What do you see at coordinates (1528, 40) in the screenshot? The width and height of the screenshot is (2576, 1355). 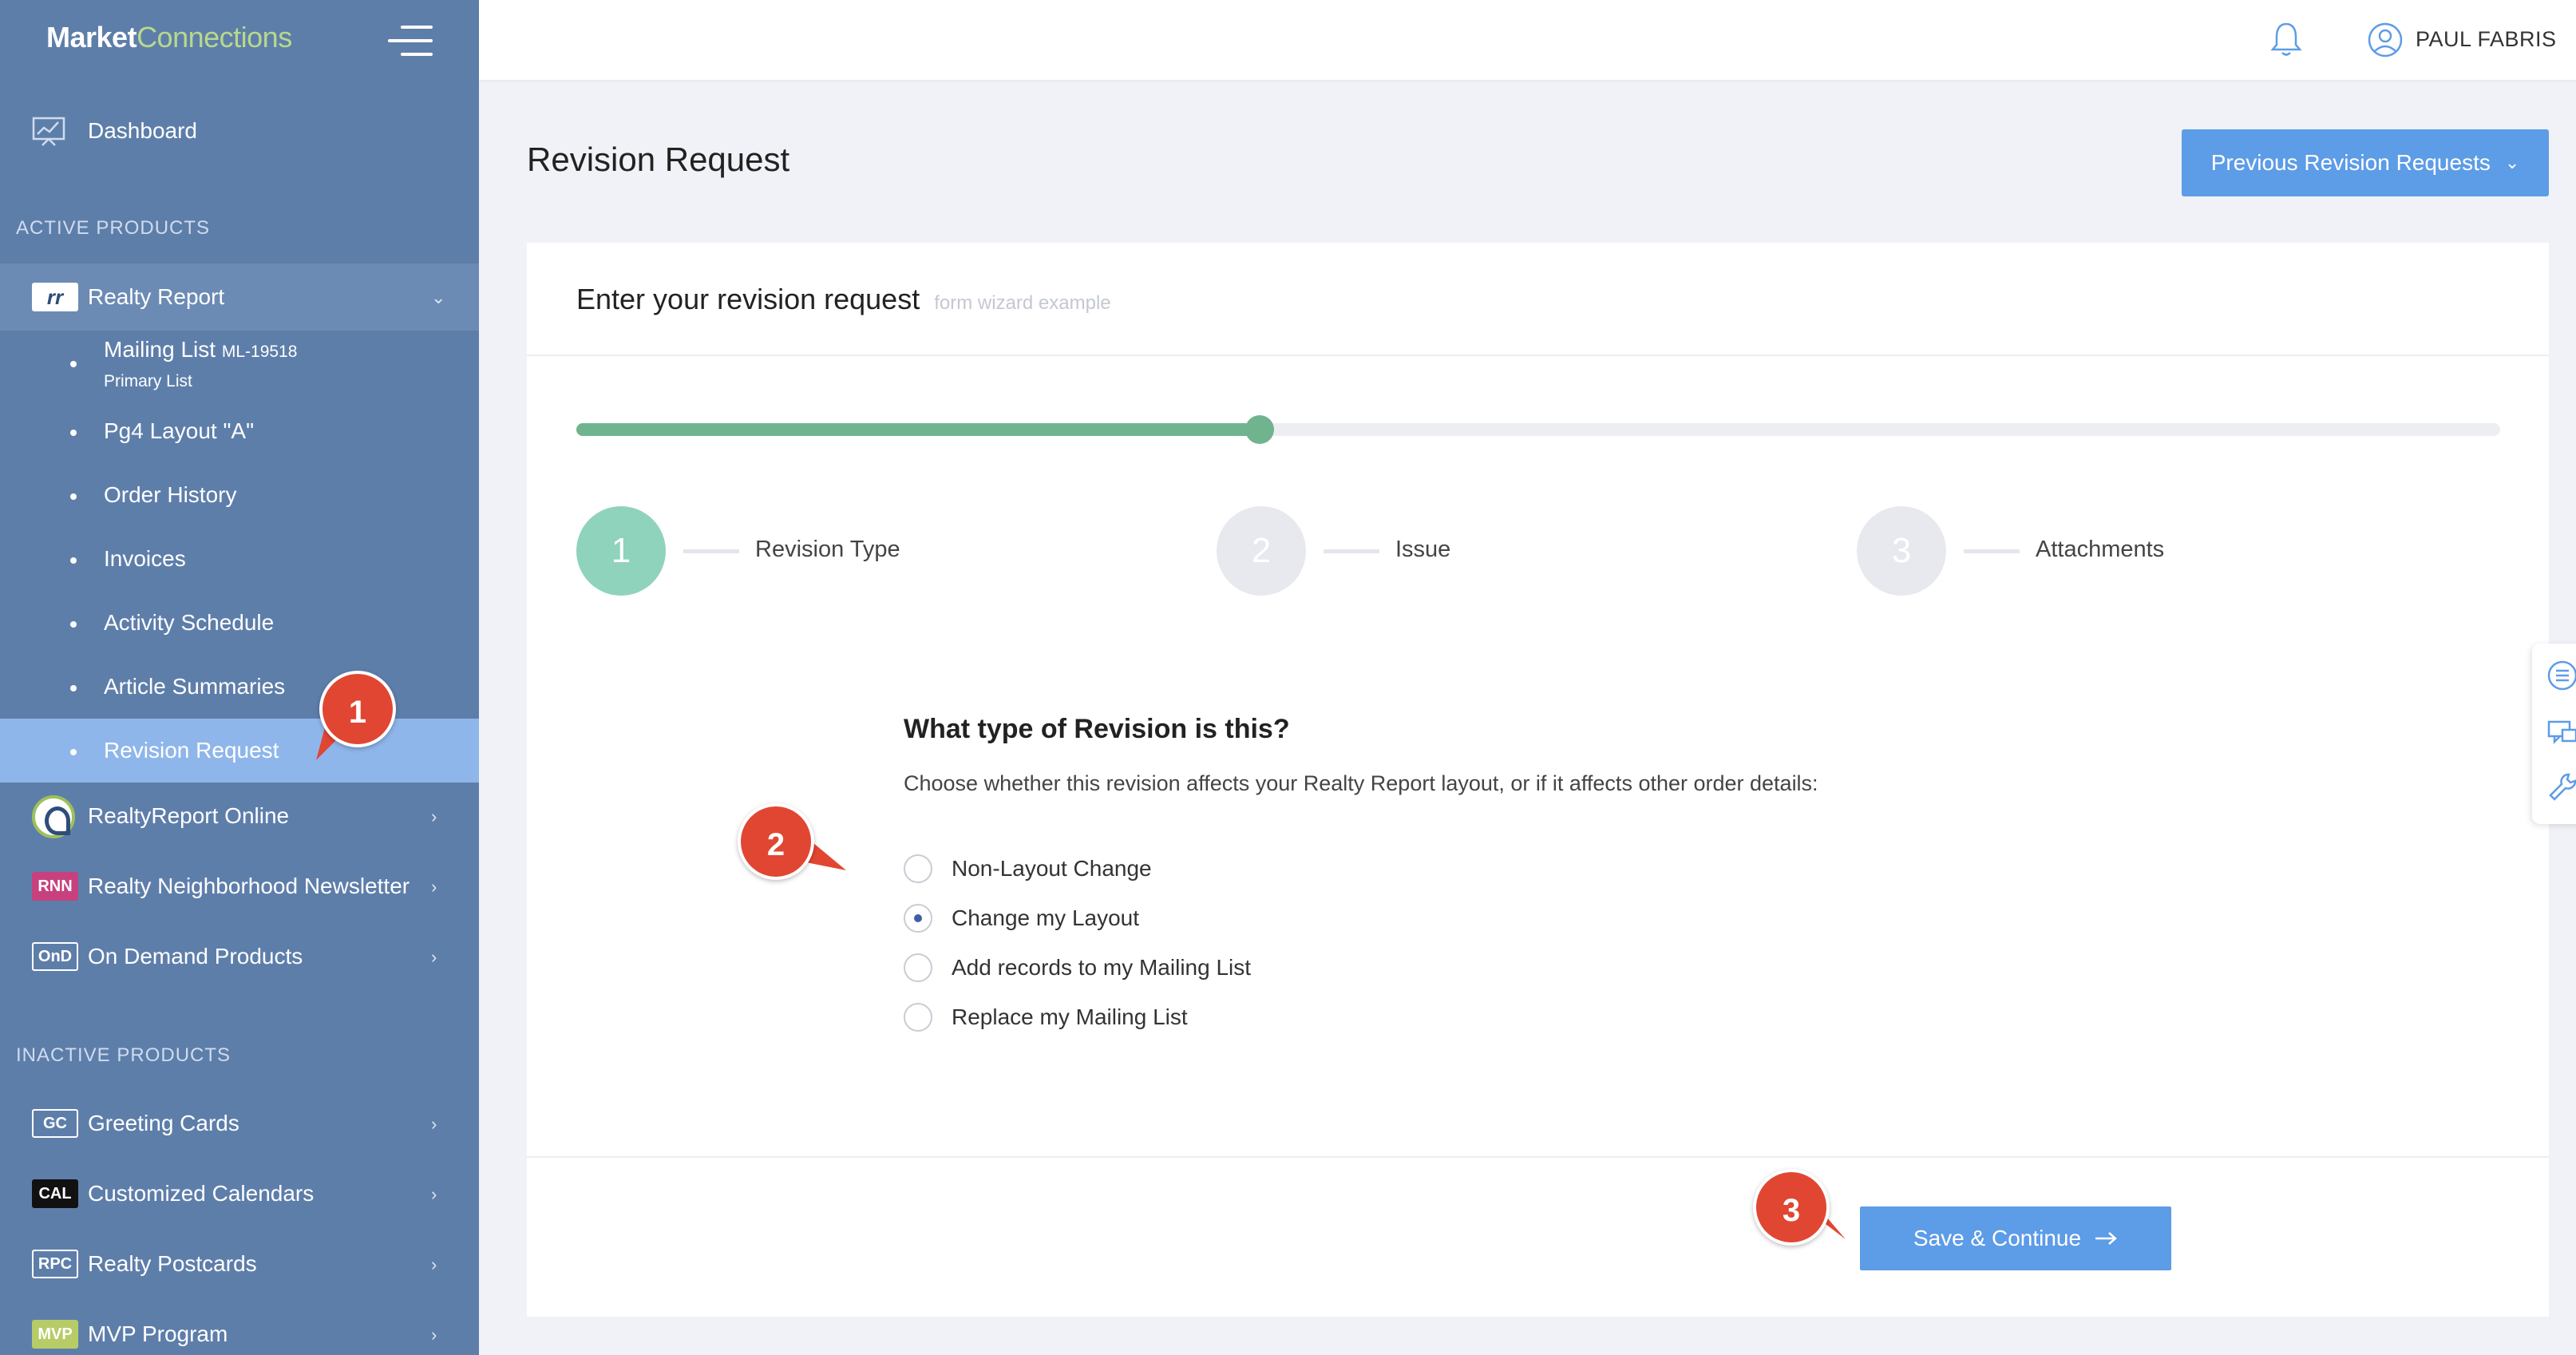 I see `top-bar` at bounding box center [1528, 40].